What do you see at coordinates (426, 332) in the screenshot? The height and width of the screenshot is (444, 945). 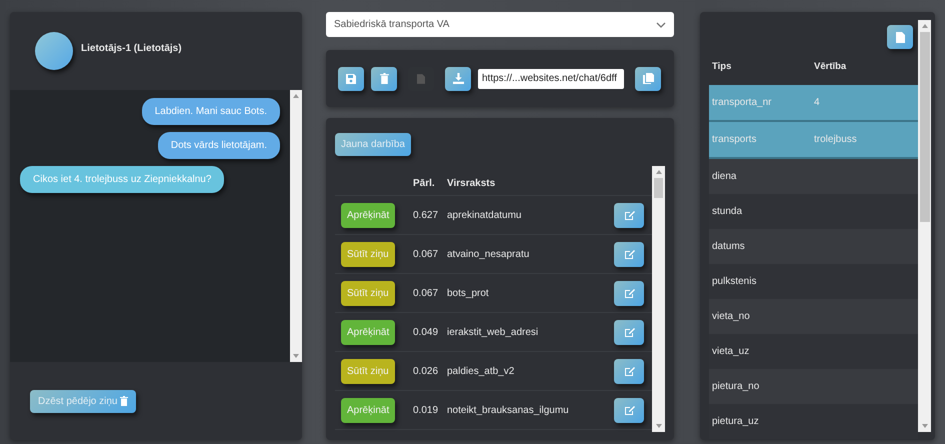 I see `score-cell-text: 0.049` at bounding box center [426, 332].